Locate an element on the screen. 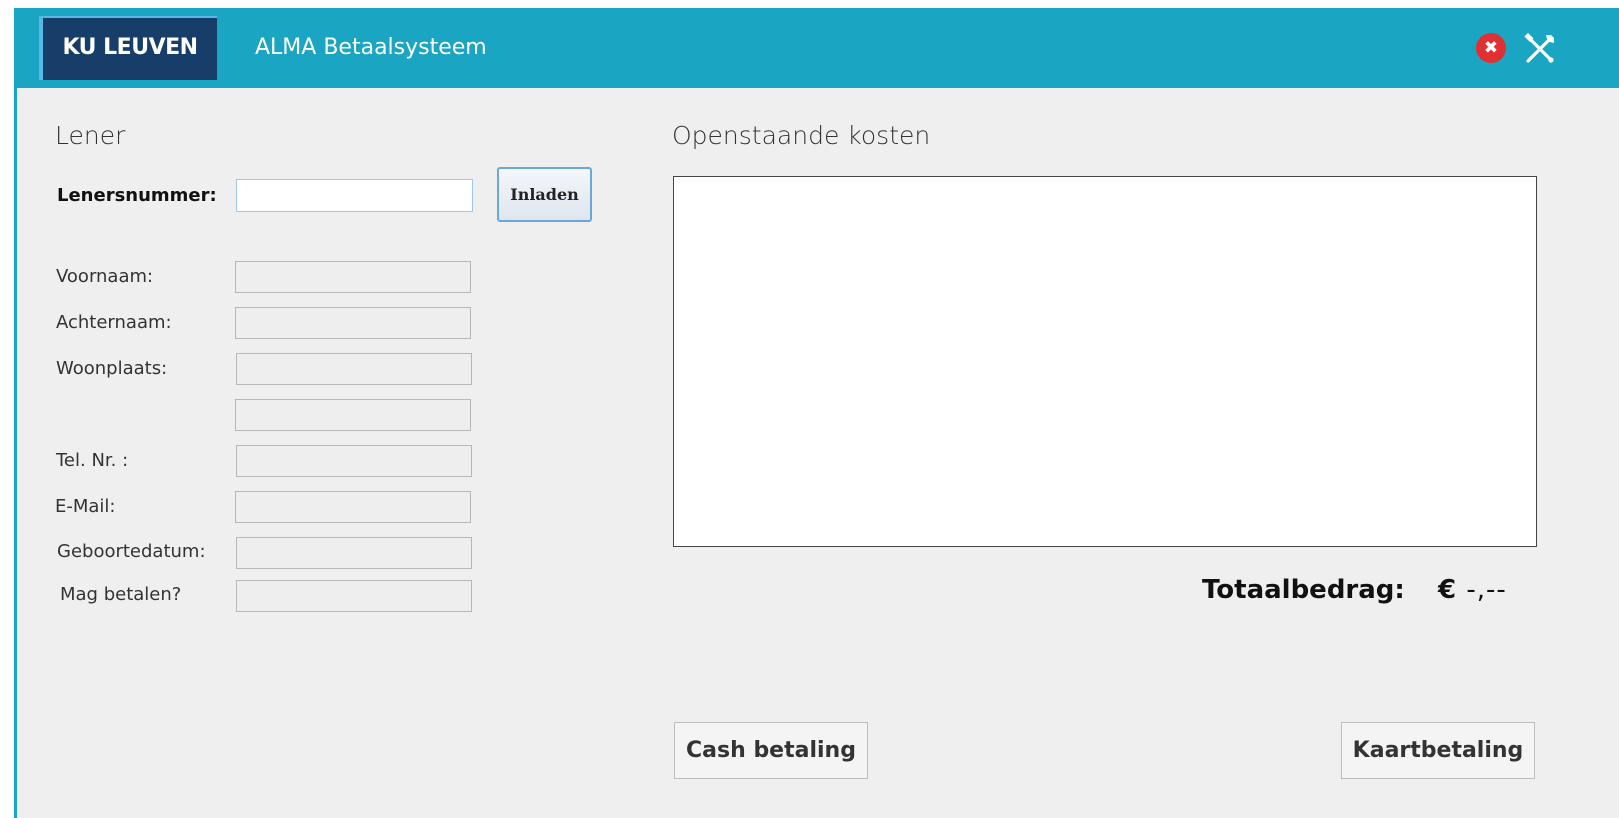  achternaam-field is located at coordinates (353, 323).